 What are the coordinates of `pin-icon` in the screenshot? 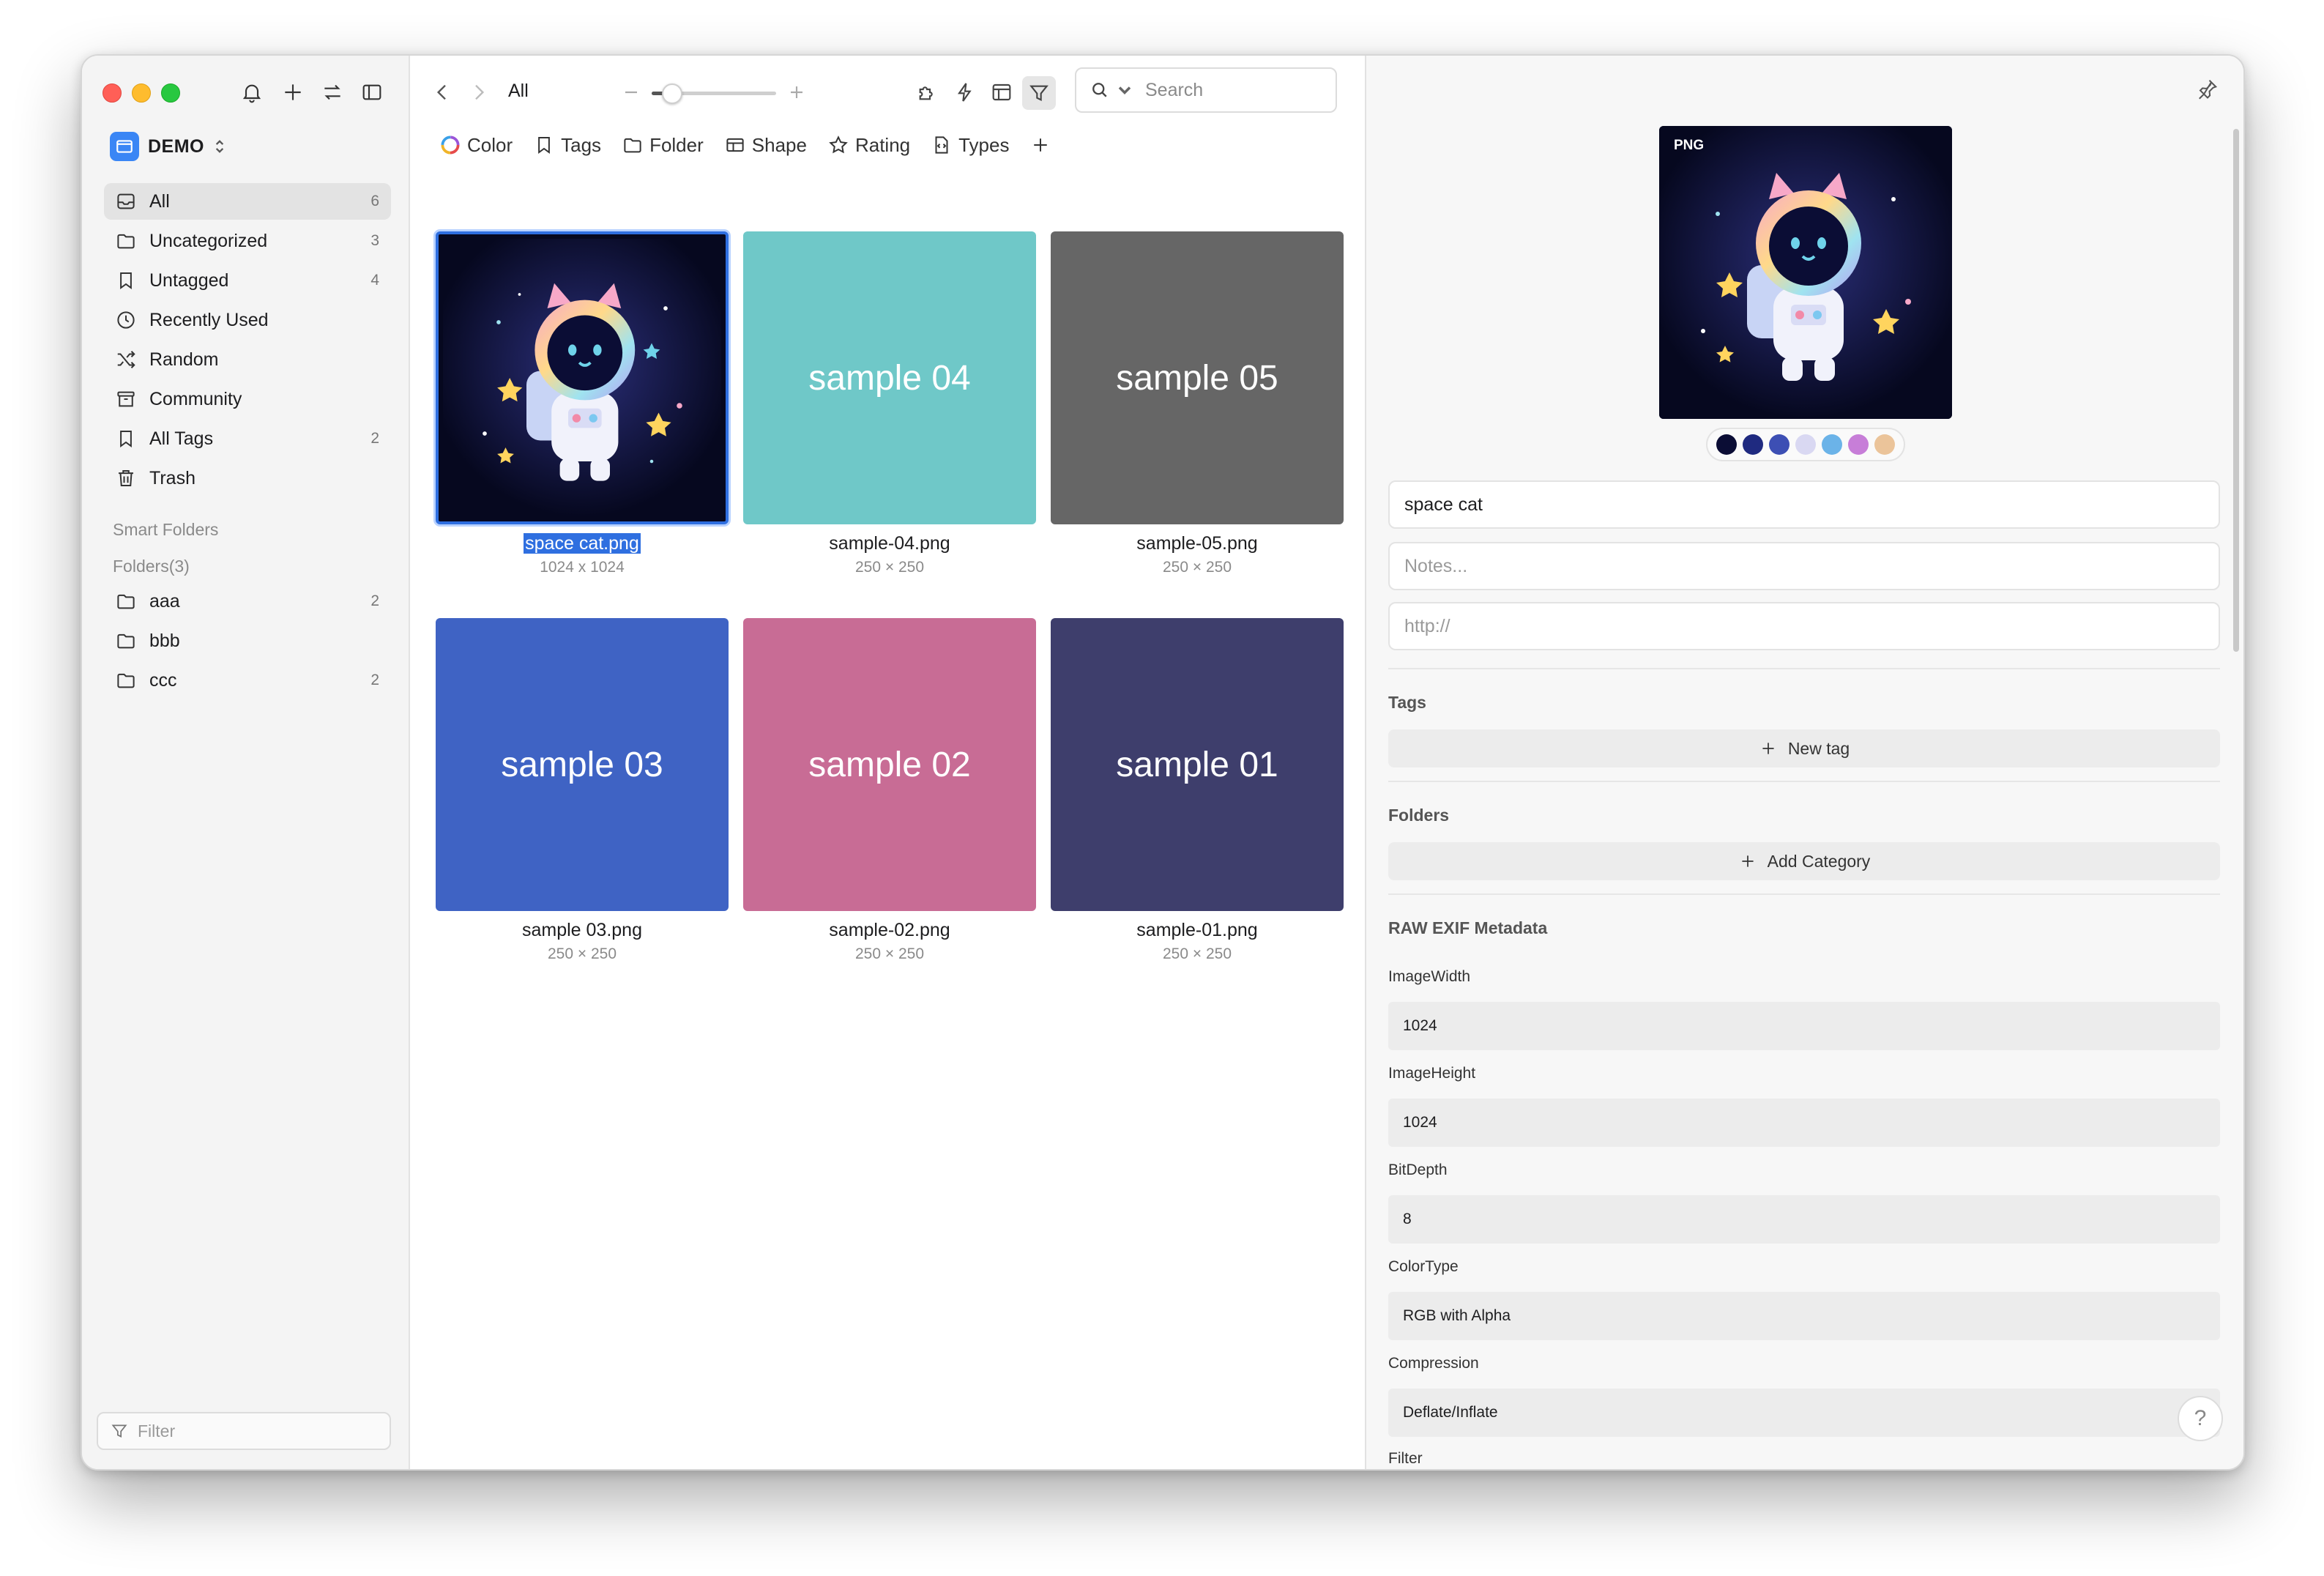 It's located at (2208, 90).